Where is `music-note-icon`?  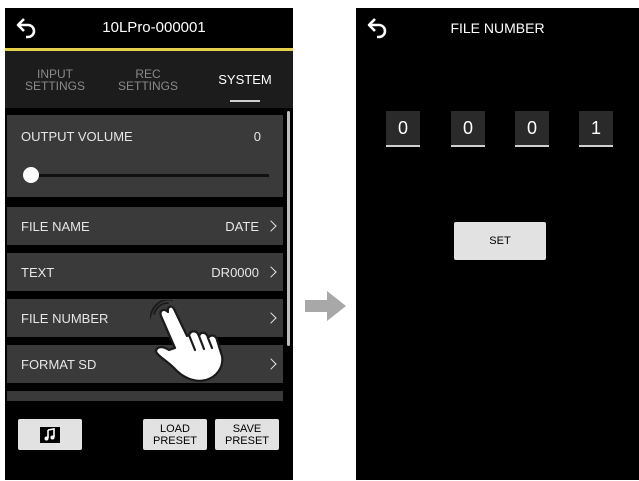
music-note-icon is located at coordinates (50, 434).